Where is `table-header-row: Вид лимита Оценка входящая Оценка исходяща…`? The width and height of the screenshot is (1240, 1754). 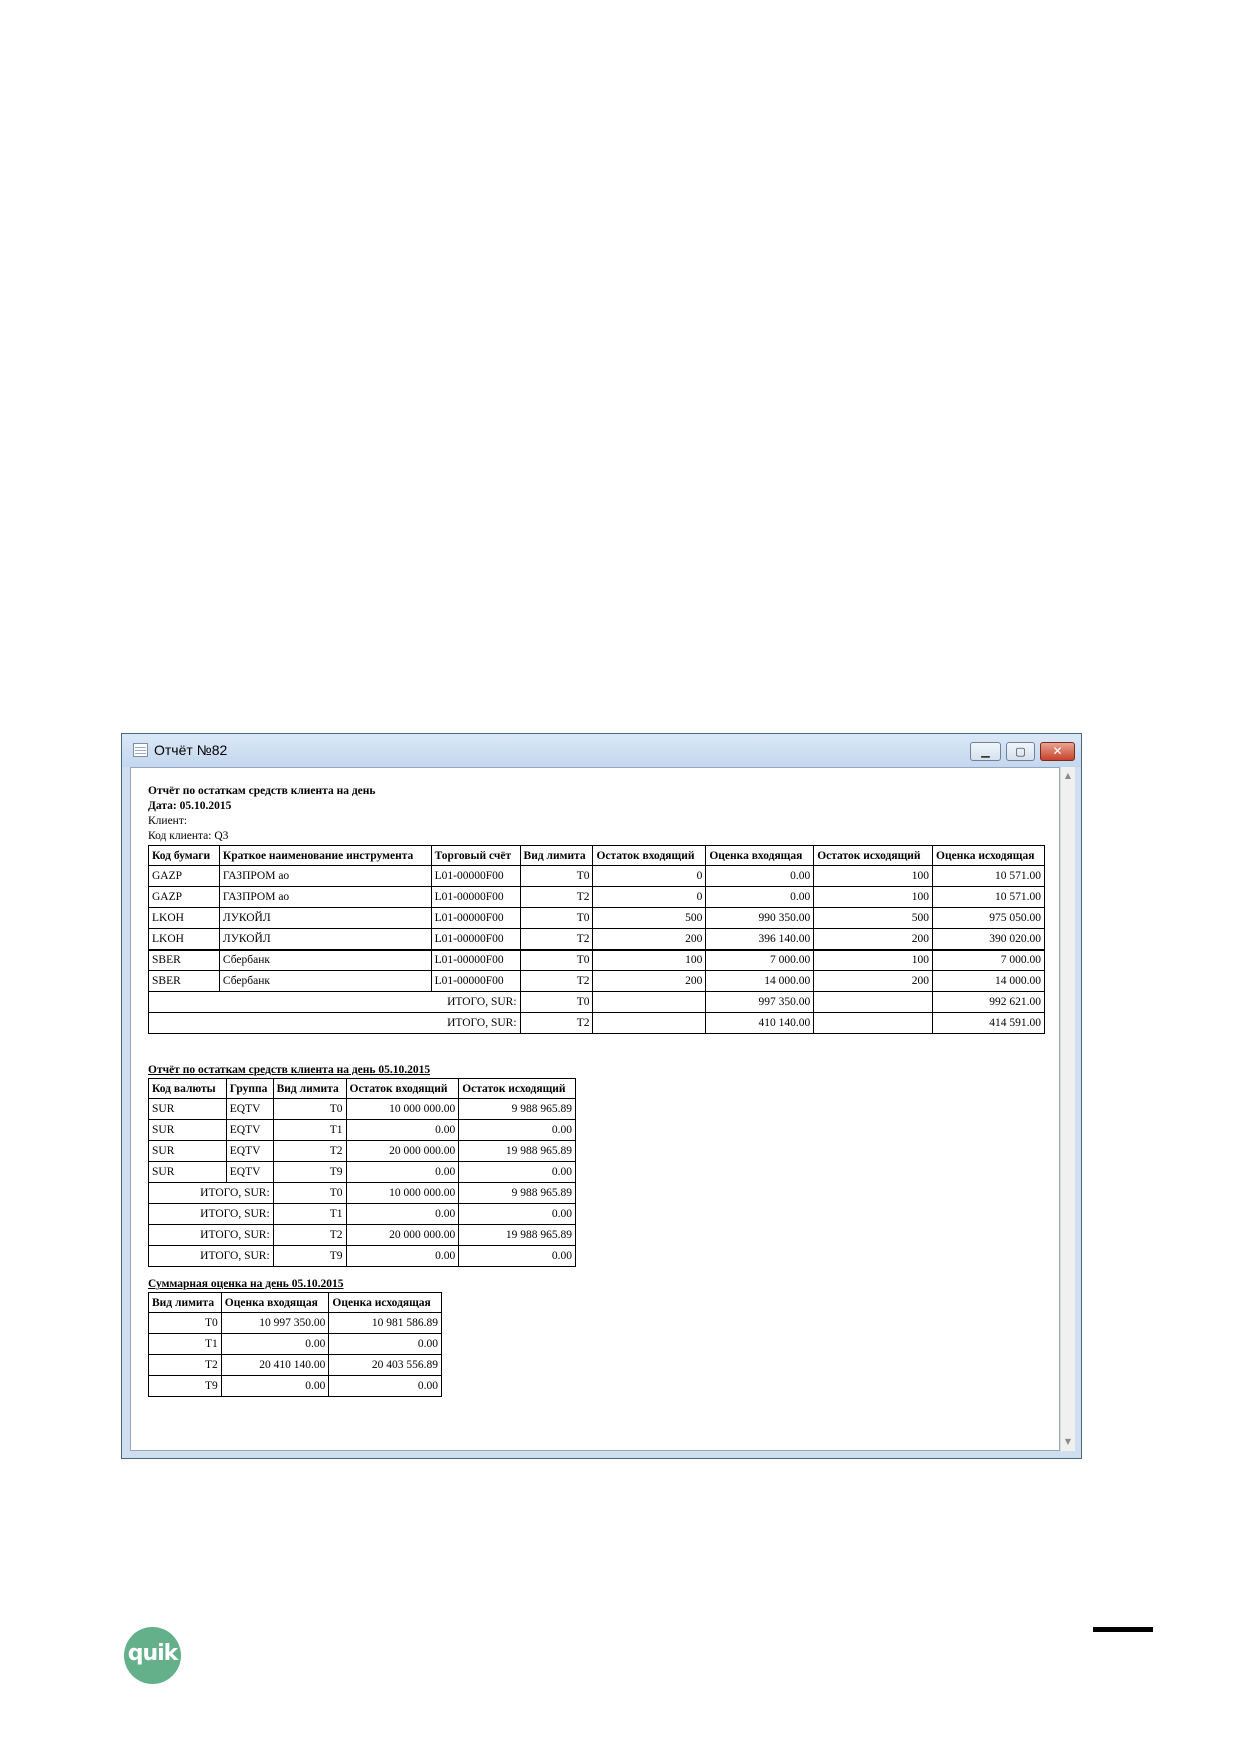 table-header-row: Вид лимита Оценка входящая Оценка исходяща… is located at coordinates (295, 1302).